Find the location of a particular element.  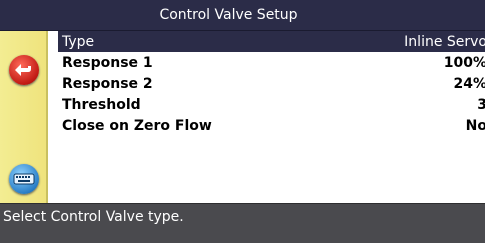

screen-title: Control Valve Setup is located at coordinates (228, 15).